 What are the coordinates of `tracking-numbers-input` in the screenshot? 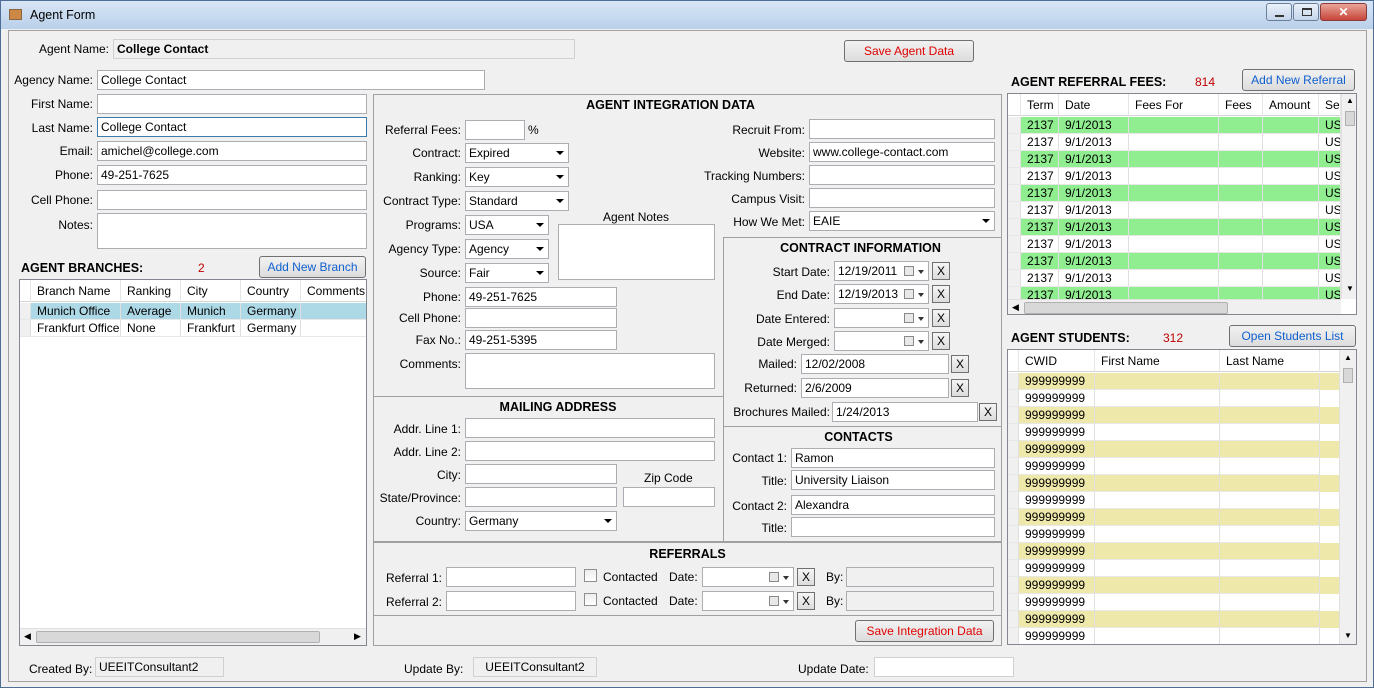 It's located at (902, 175).